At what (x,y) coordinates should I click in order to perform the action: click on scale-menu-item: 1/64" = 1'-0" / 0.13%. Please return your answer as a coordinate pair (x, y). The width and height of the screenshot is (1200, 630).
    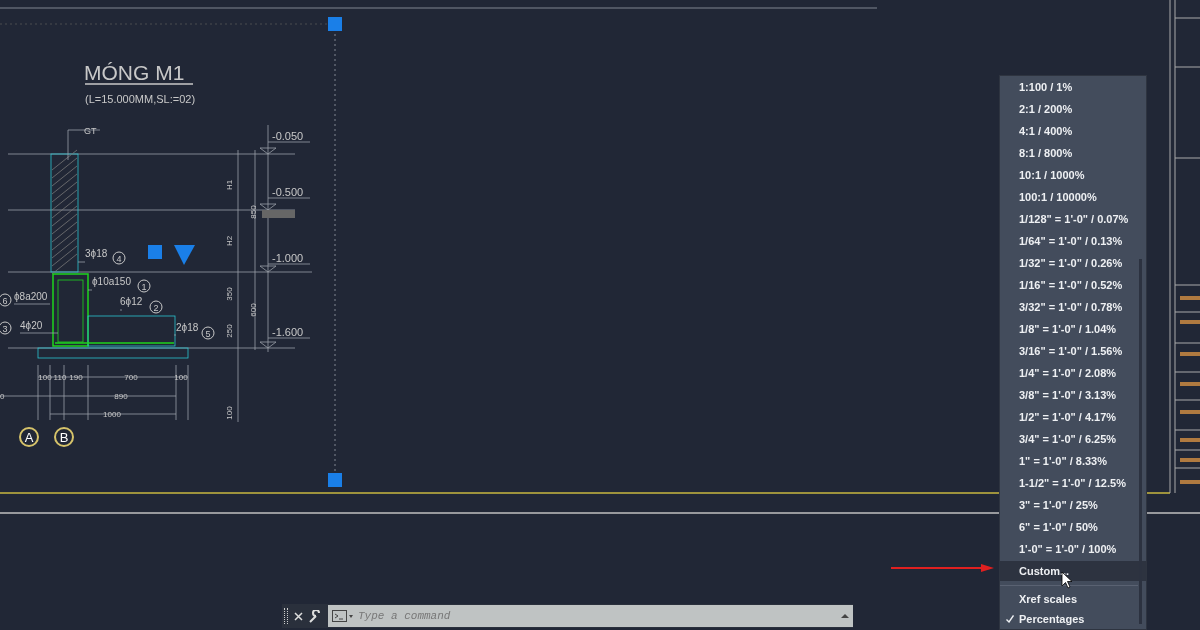
    Looking at the image, I should click on (1073, 241).